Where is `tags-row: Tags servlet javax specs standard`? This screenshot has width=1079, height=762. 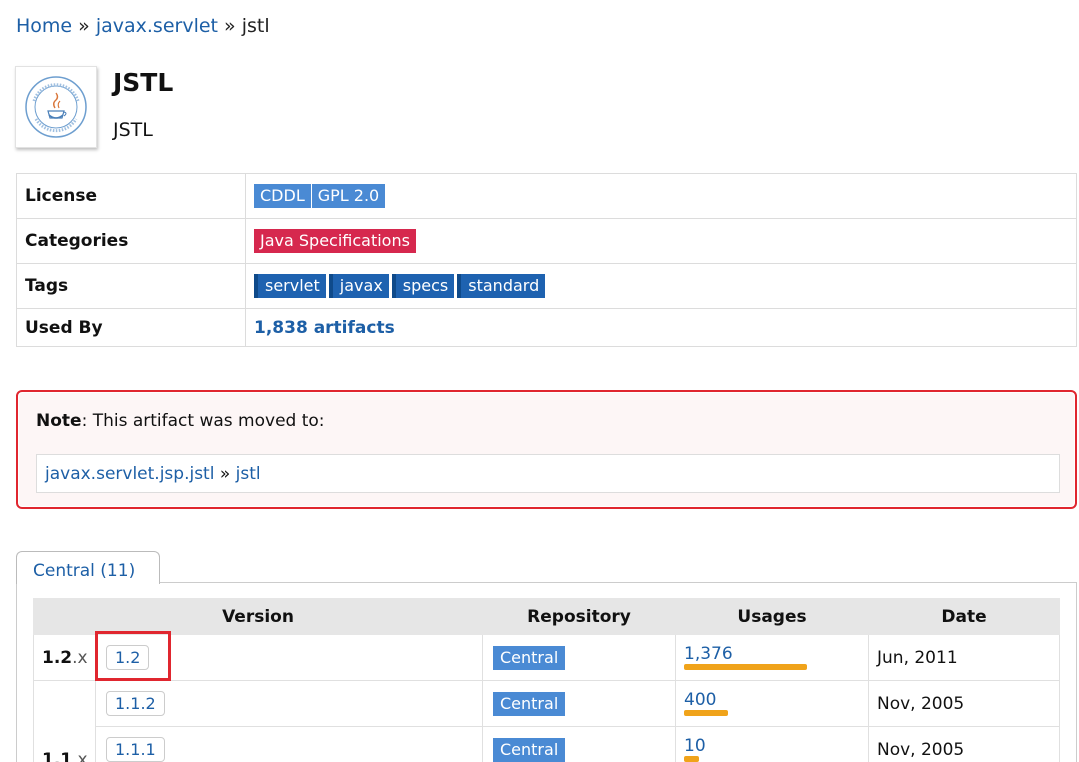
tags-row: Tags servlet javax specs standard is located at coordinates (546, 286).